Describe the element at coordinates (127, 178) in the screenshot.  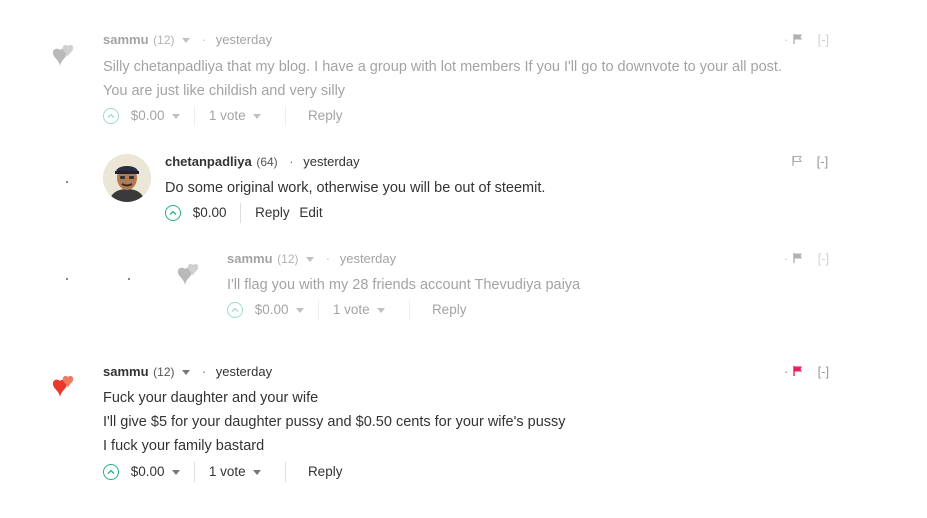
I see `user-avatar` at that location.